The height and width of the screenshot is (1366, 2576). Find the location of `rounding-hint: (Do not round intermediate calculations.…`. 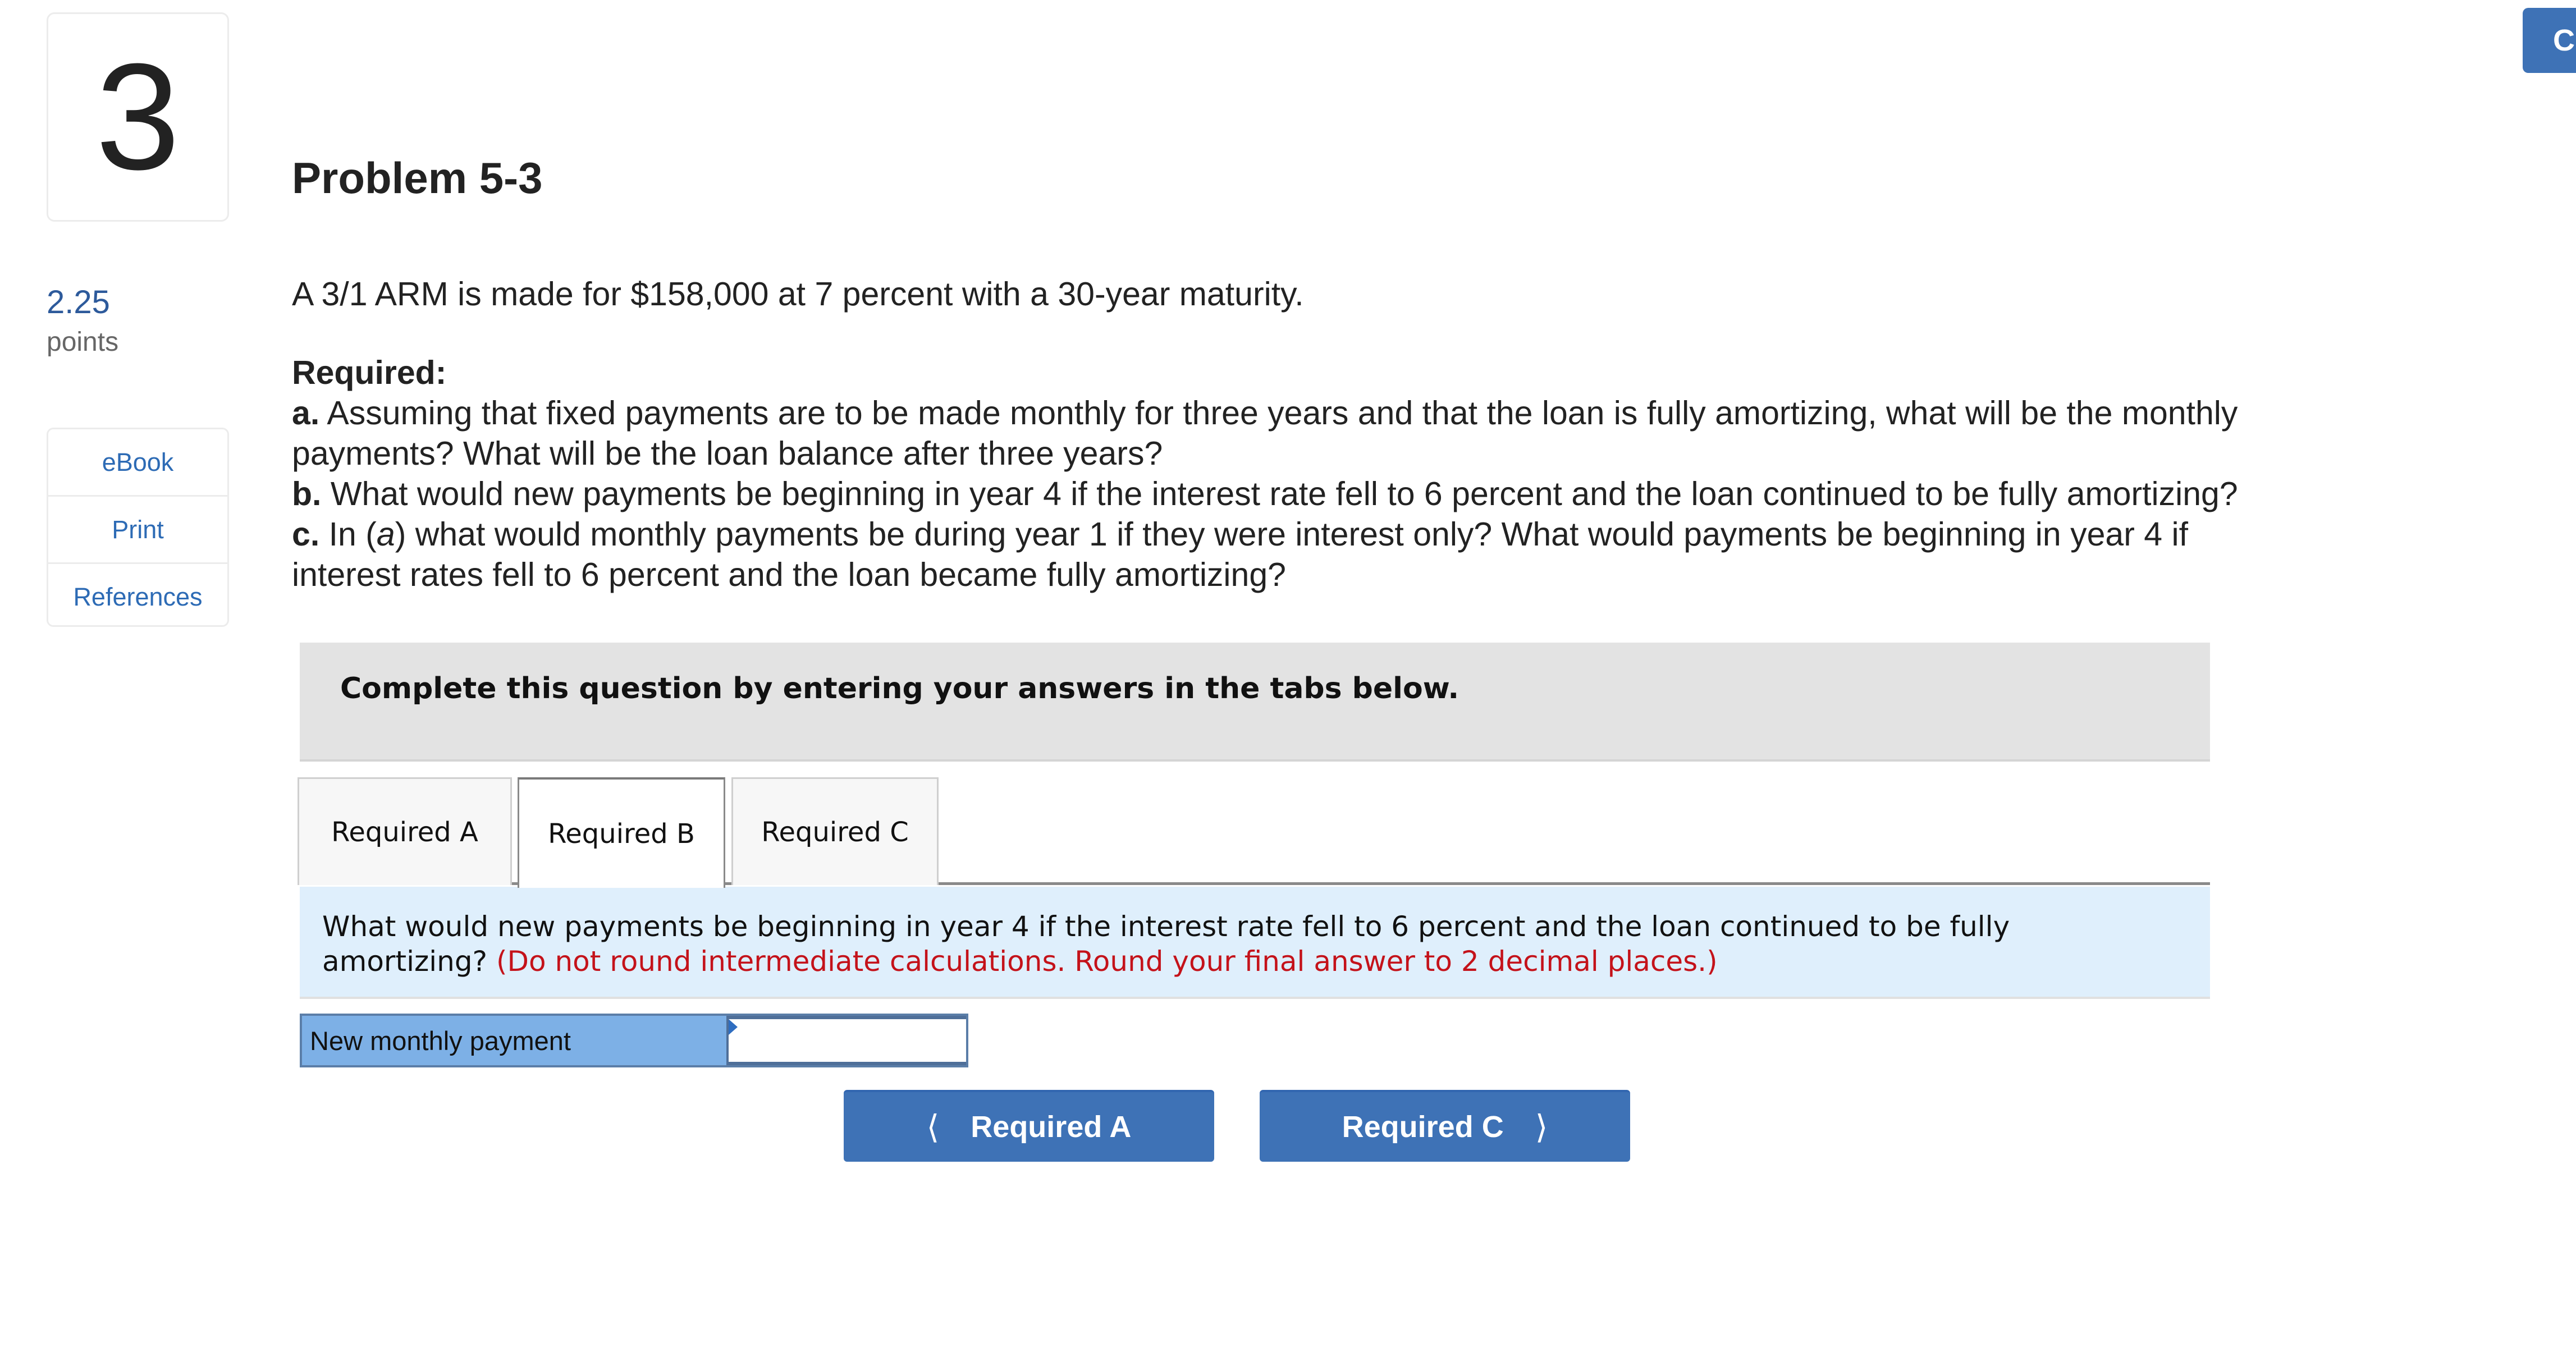

rounding-hint: (Do not round intermediate calculations.… is located at coordinates (1107, 962).